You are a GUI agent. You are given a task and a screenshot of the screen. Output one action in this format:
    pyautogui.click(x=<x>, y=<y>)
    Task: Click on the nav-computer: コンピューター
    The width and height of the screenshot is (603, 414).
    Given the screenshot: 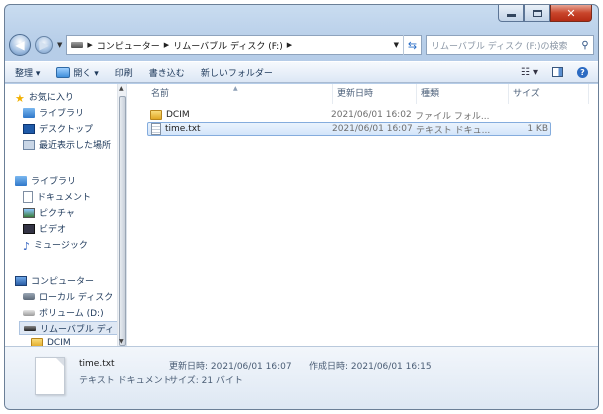 What is the action you would take?
    pyautogui.click(x=54, y=280)
    